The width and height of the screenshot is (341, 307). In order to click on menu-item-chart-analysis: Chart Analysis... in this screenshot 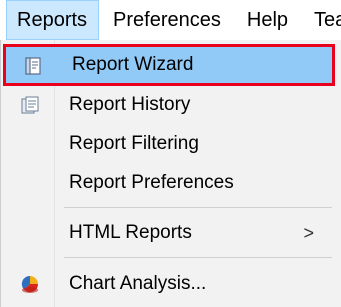, I will do `click(169, 284)`.